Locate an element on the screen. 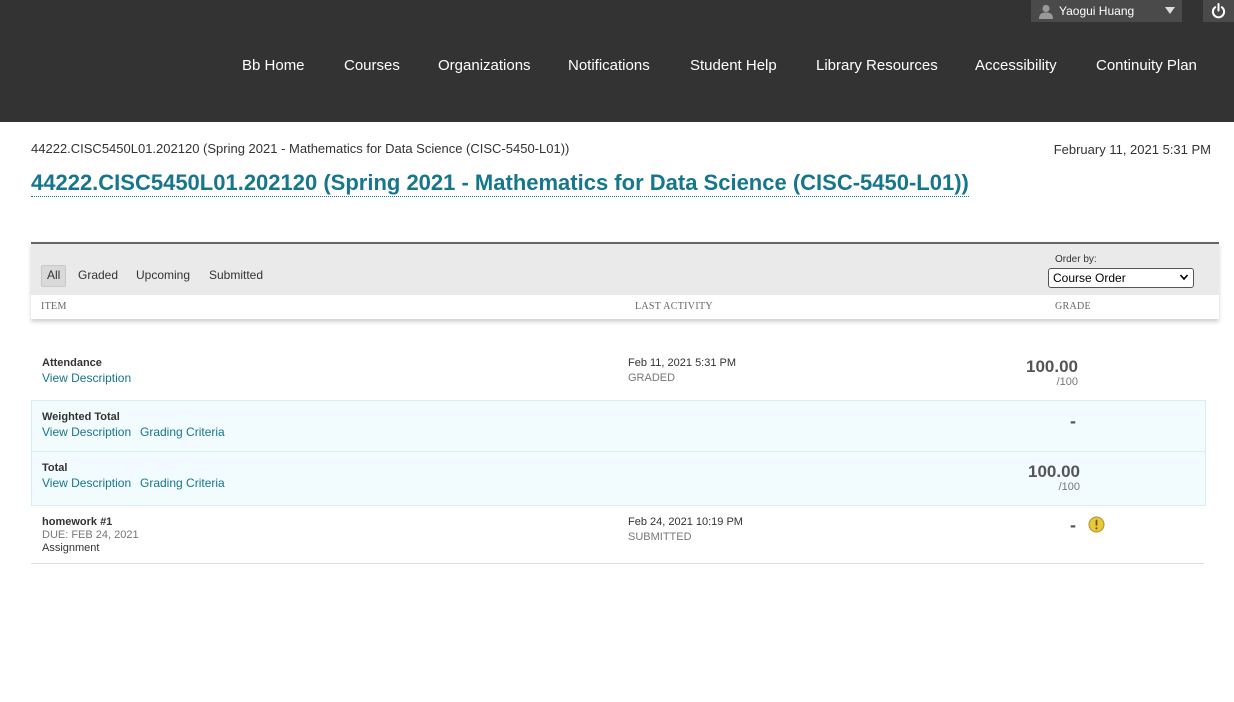 The image size is (1234, 702). logout-button is located at coordinates (1218, 11).